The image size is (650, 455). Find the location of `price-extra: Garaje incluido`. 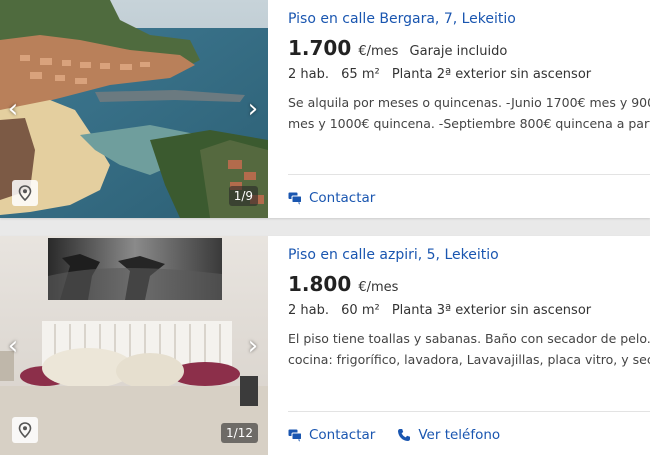

price-extra: Garaje incluido is located at coordinates (458, 51).